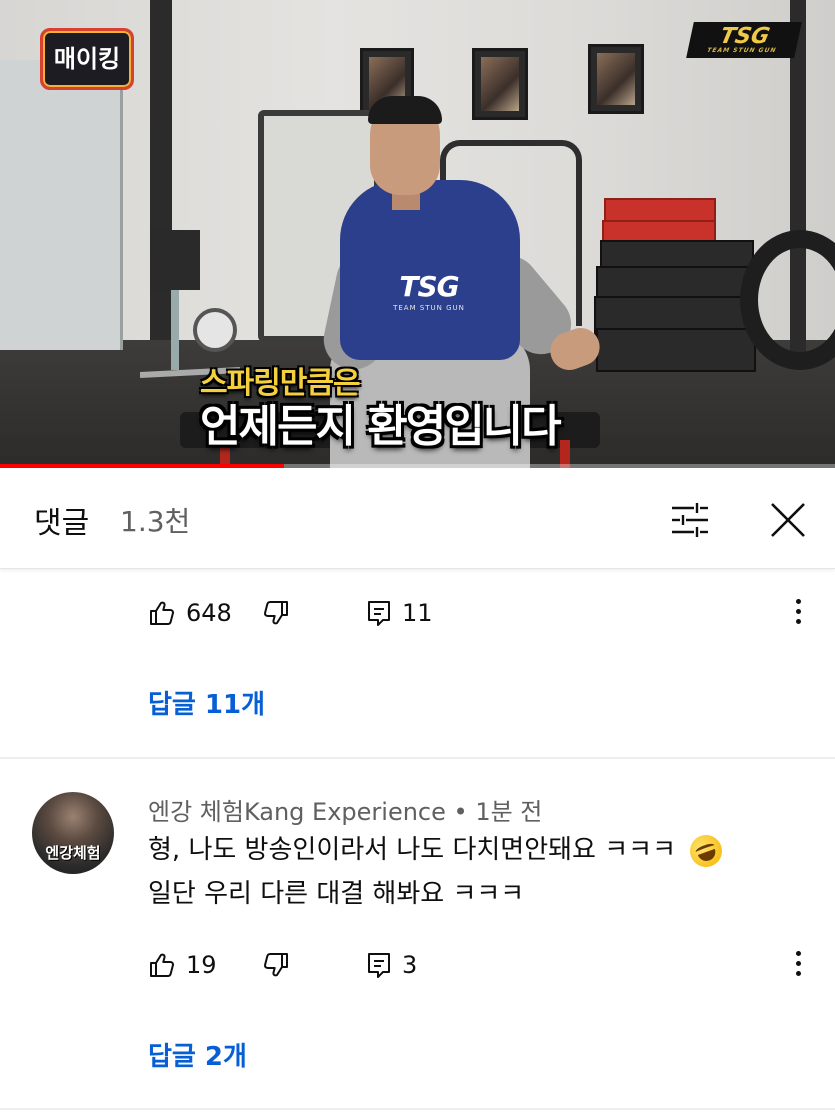 This screenshot has width=835, height=1116. I want to click on comment-time: 1분 전, so click(509, 812).